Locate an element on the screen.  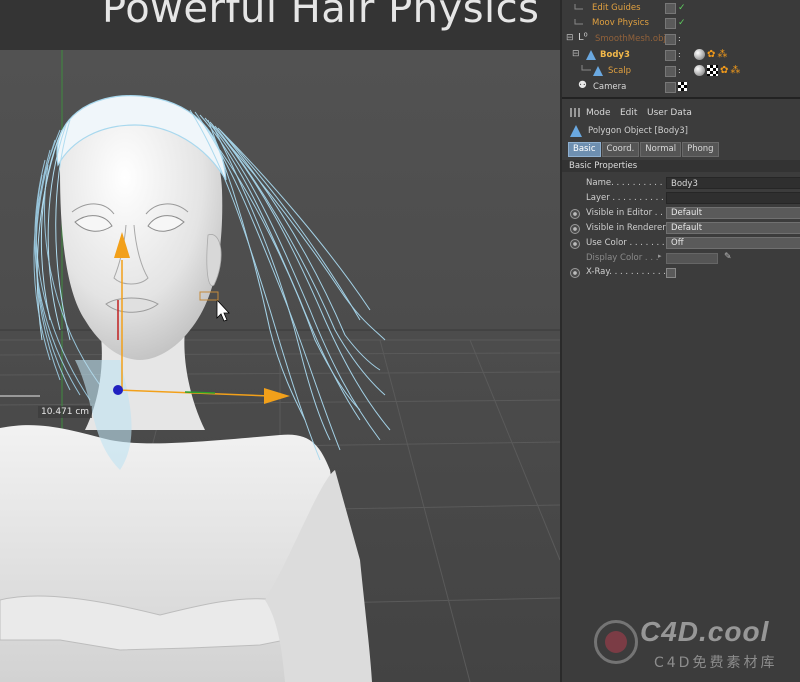
object-row-body3: ⊟ Body3 : ✿ ⁂ is located at coordinates (681, 55).